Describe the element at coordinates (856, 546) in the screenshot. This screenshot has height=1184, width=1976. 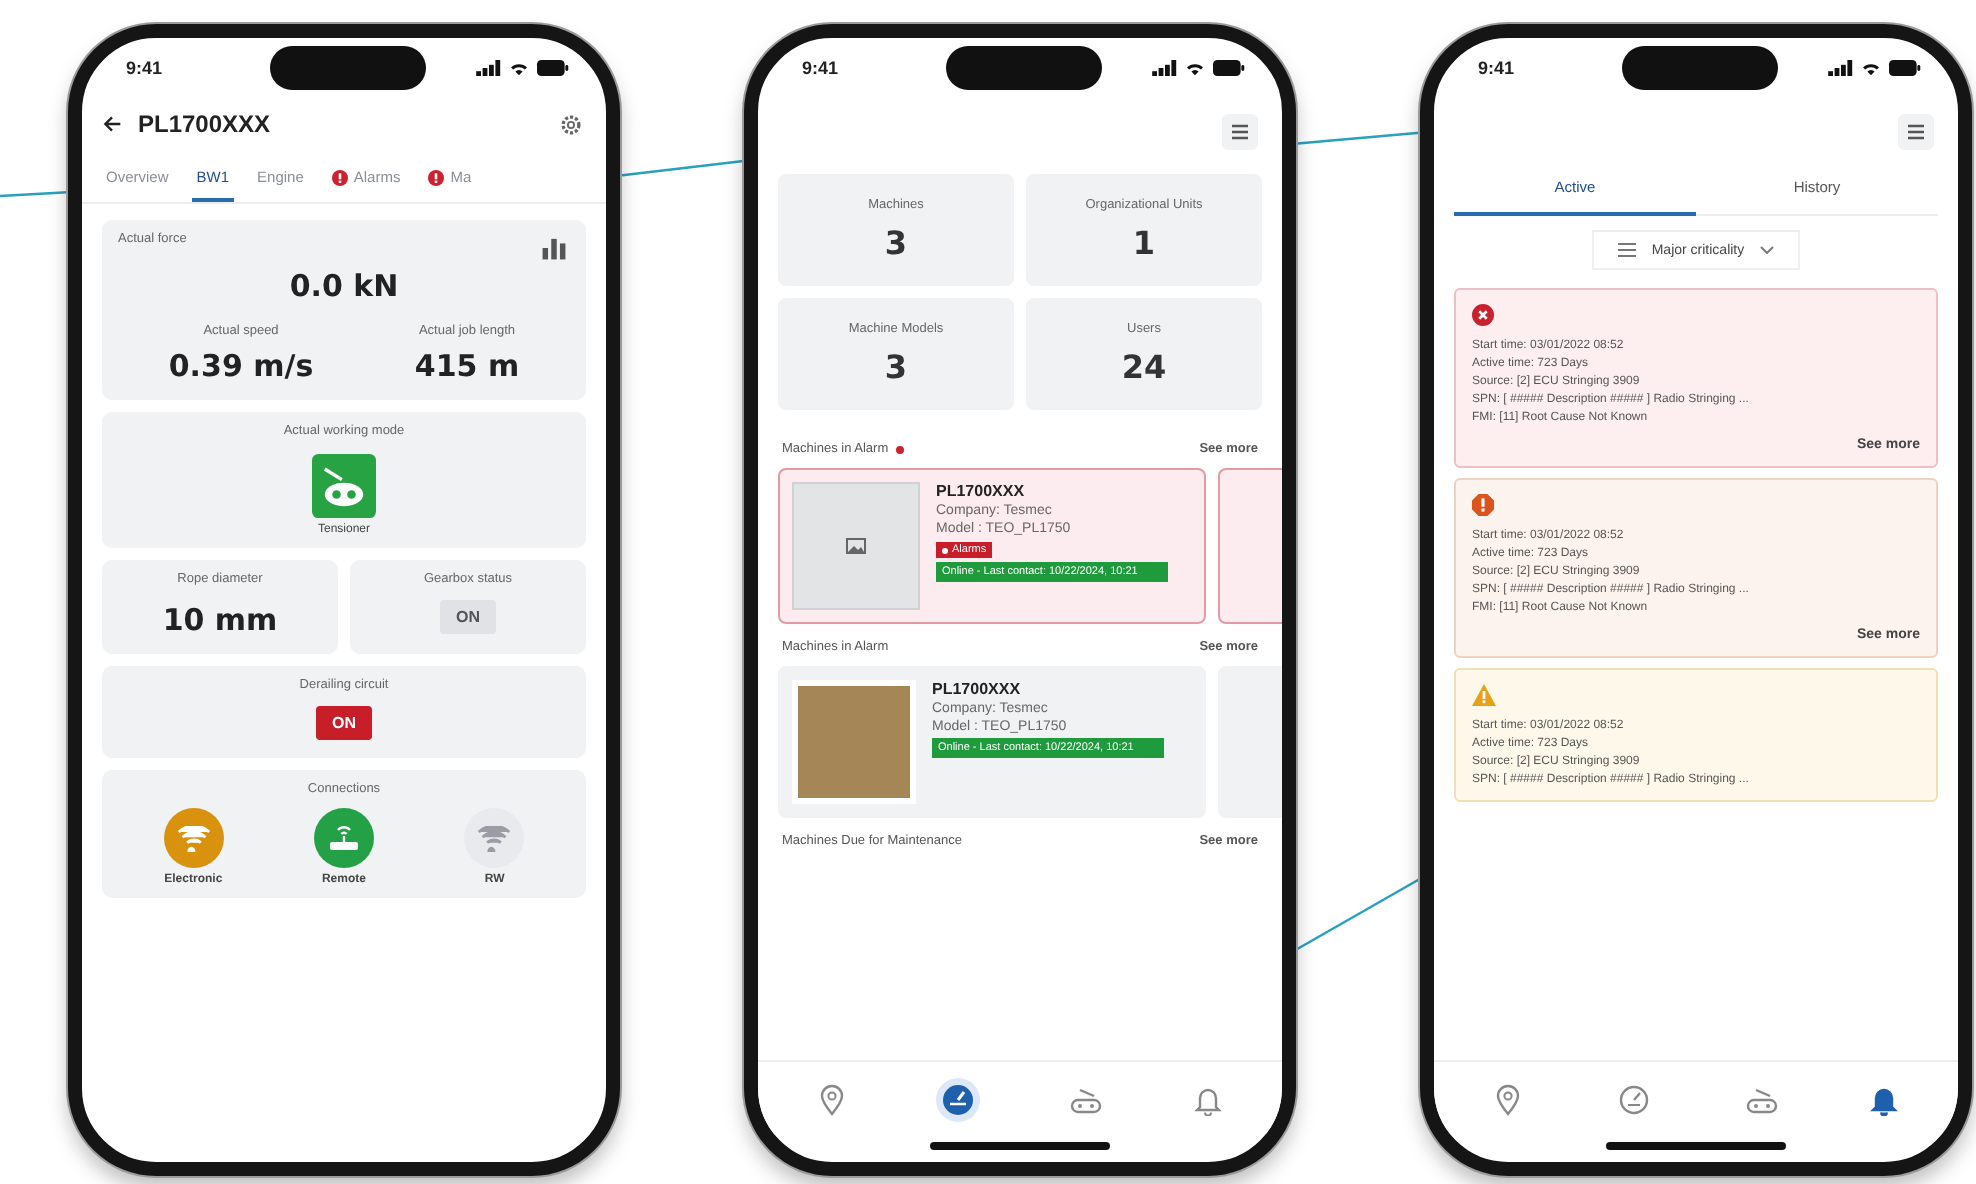
I see `image-icon` at that location.